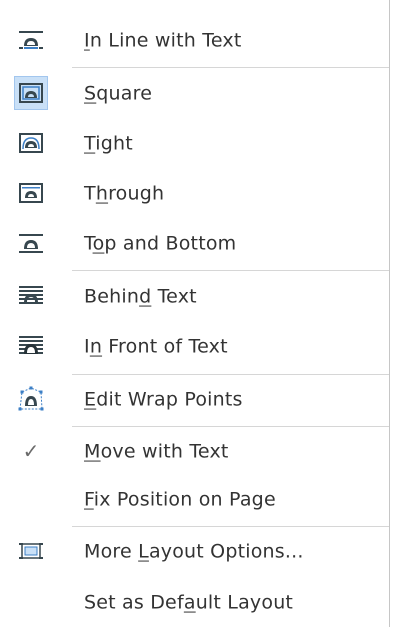 Image resolution: width=398 pixels, height=627 pixels. What do you see at coordinates (31, 399) in the screenshot?
I see `edit-wrap-points-icon` at bounding box center [31, 399].